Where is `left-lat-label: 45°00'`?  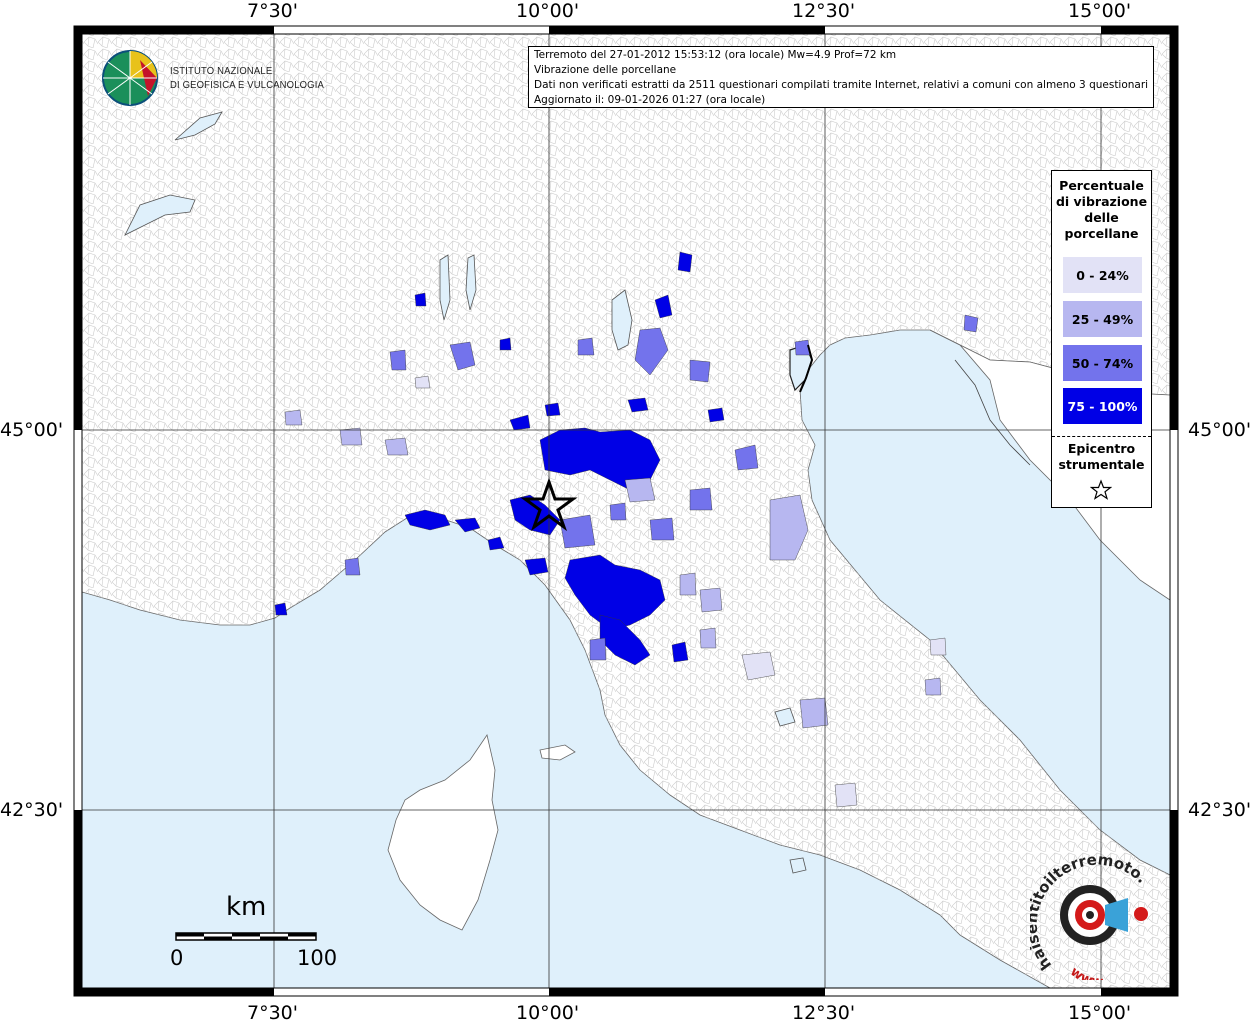 left-lat-label: 45°00' is located at coordinates (32, 430).